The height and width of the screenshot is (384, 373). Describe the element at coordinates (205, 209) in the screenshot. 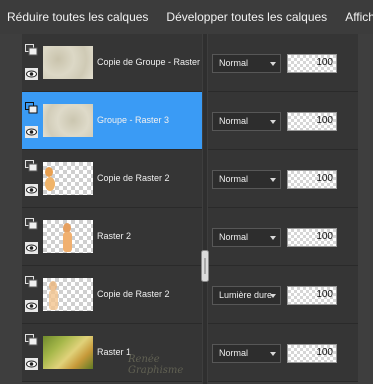

I see `column-divider` at that location.